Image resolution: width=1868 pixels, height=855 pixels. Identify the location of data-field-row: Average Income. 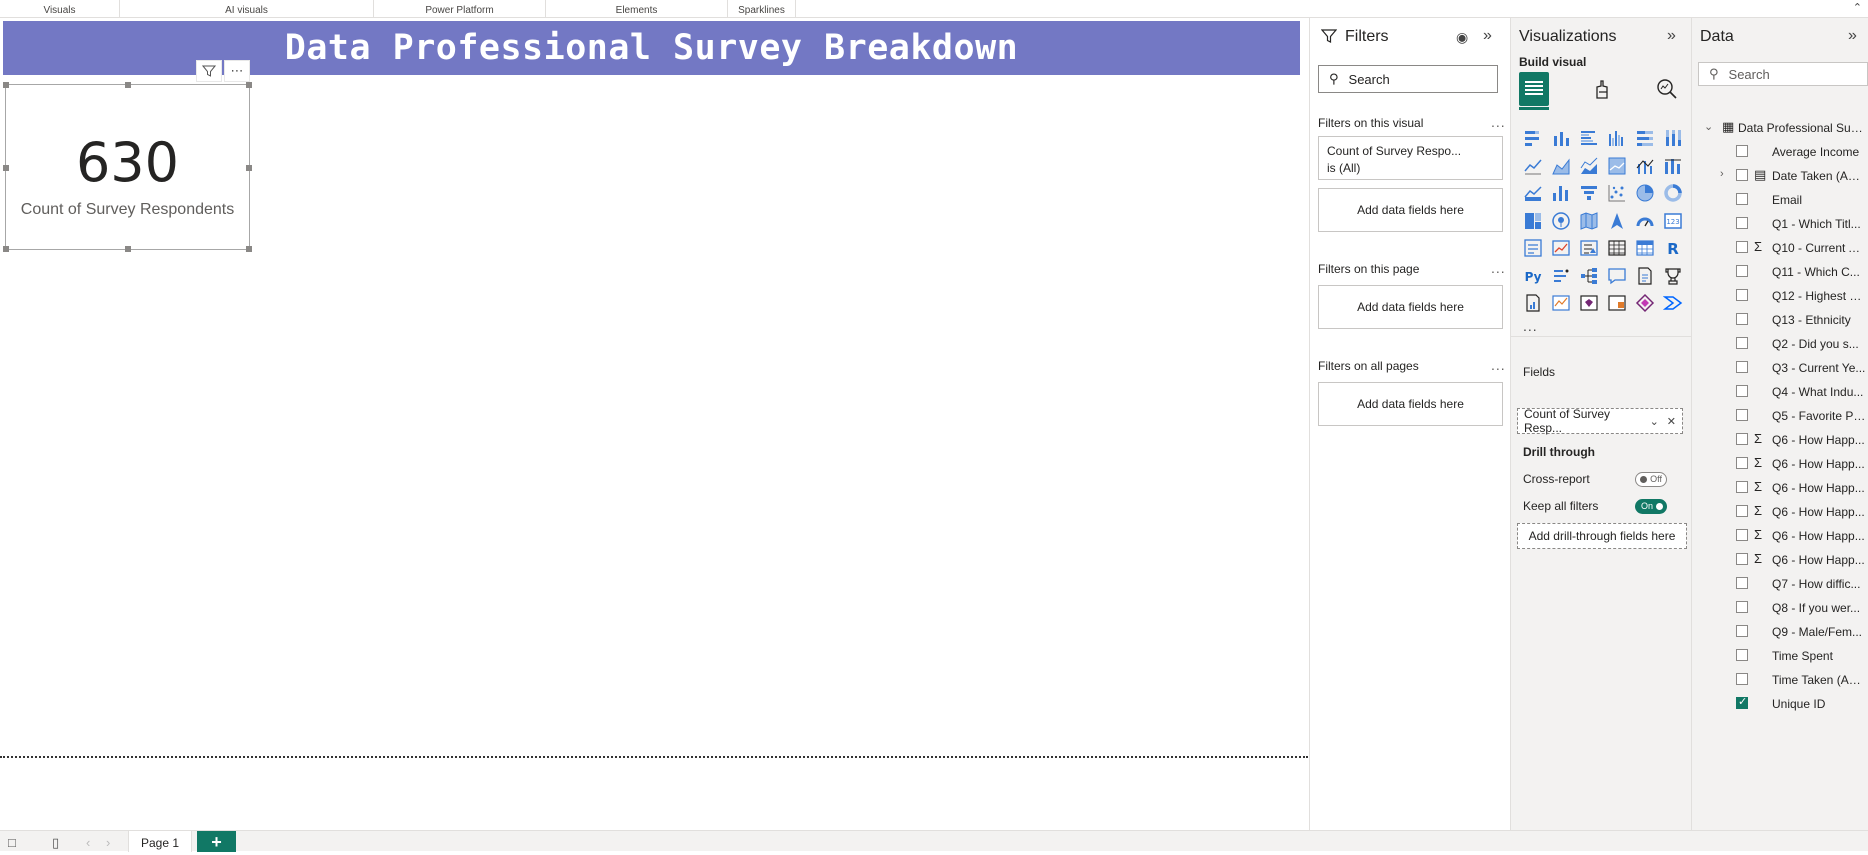
(1780, 152).